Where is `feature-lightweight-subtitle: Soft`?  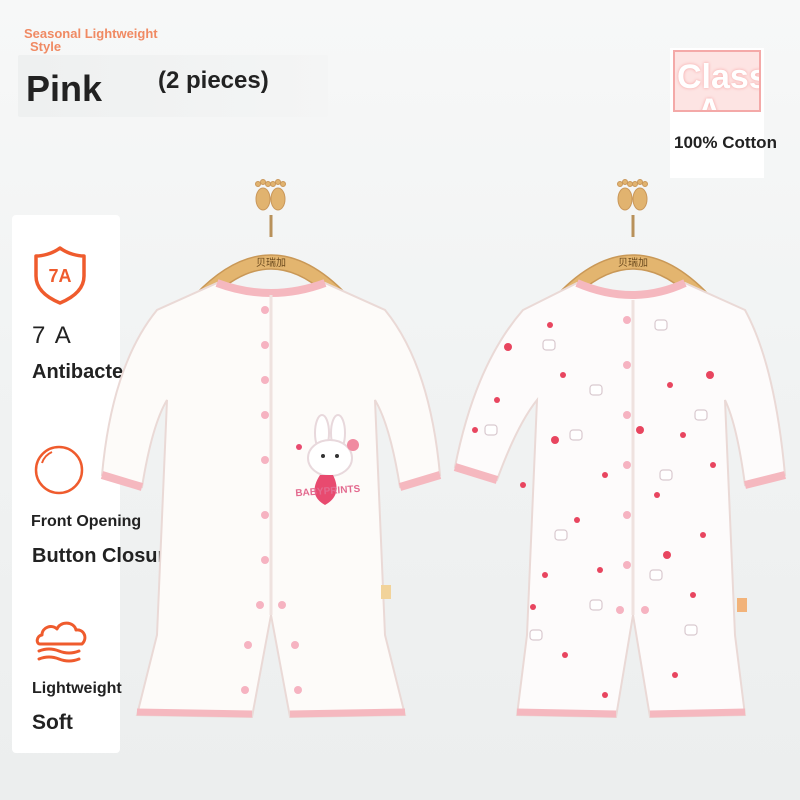
feature-lightweight-subtitle: Soft is located at coordinates (52, 722).